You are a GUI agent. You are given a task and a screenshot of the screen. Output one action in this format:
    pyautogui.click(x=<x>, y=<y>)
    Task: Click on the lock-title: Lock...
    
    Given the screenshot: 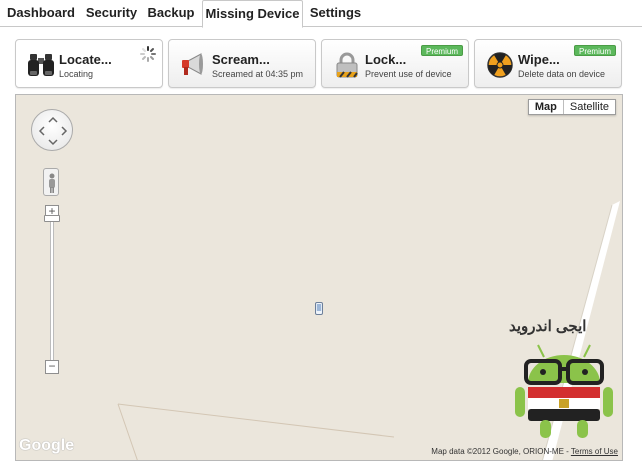 What is the action you would take?
    pyautogui.click(x=386, y=59)
    